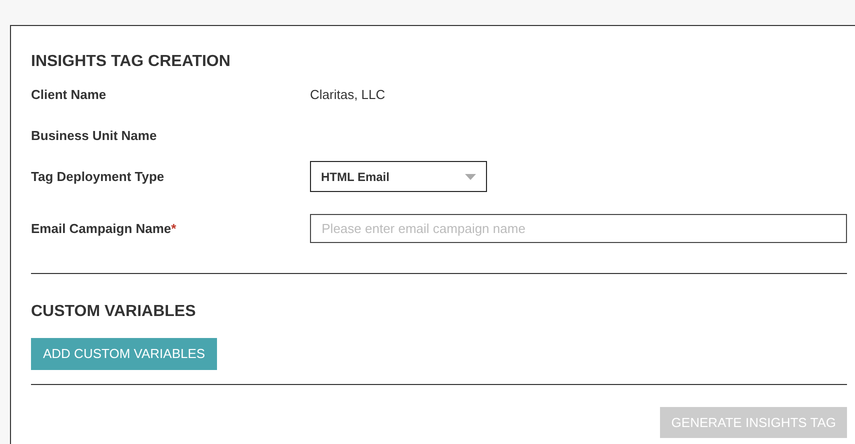 The height and width of the screenshot is (444, 855). What do you see at coordinates (348, 95) in the screenshot?
I see `field-value: Claritas, LLC` at bounding box center [348, 95].